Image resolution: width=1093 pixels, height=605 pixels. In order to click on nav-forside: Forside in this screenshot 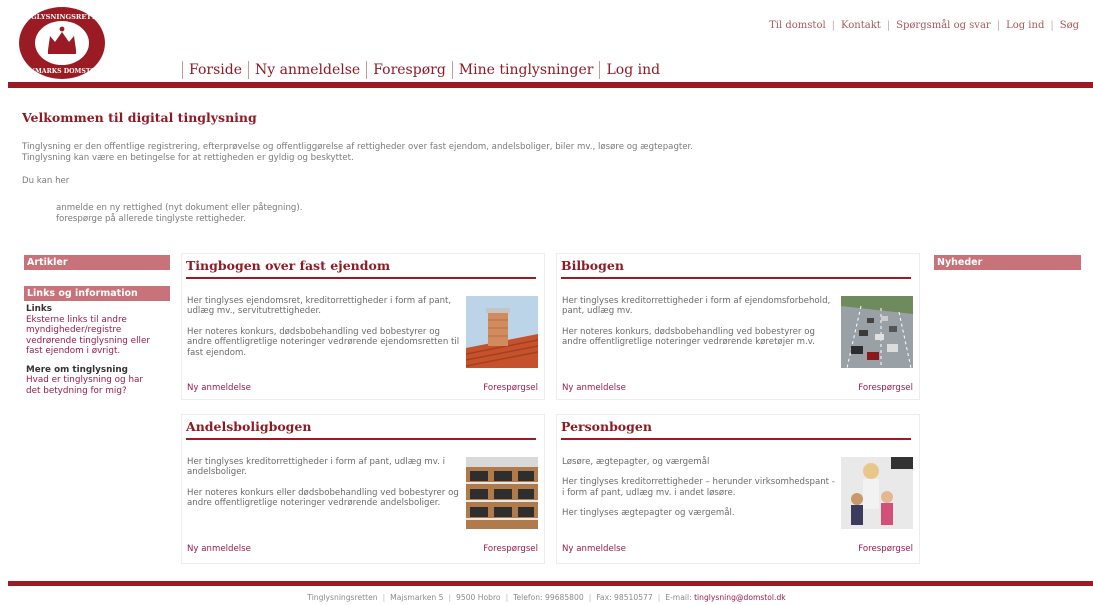, I will do `click(215, 70)`.